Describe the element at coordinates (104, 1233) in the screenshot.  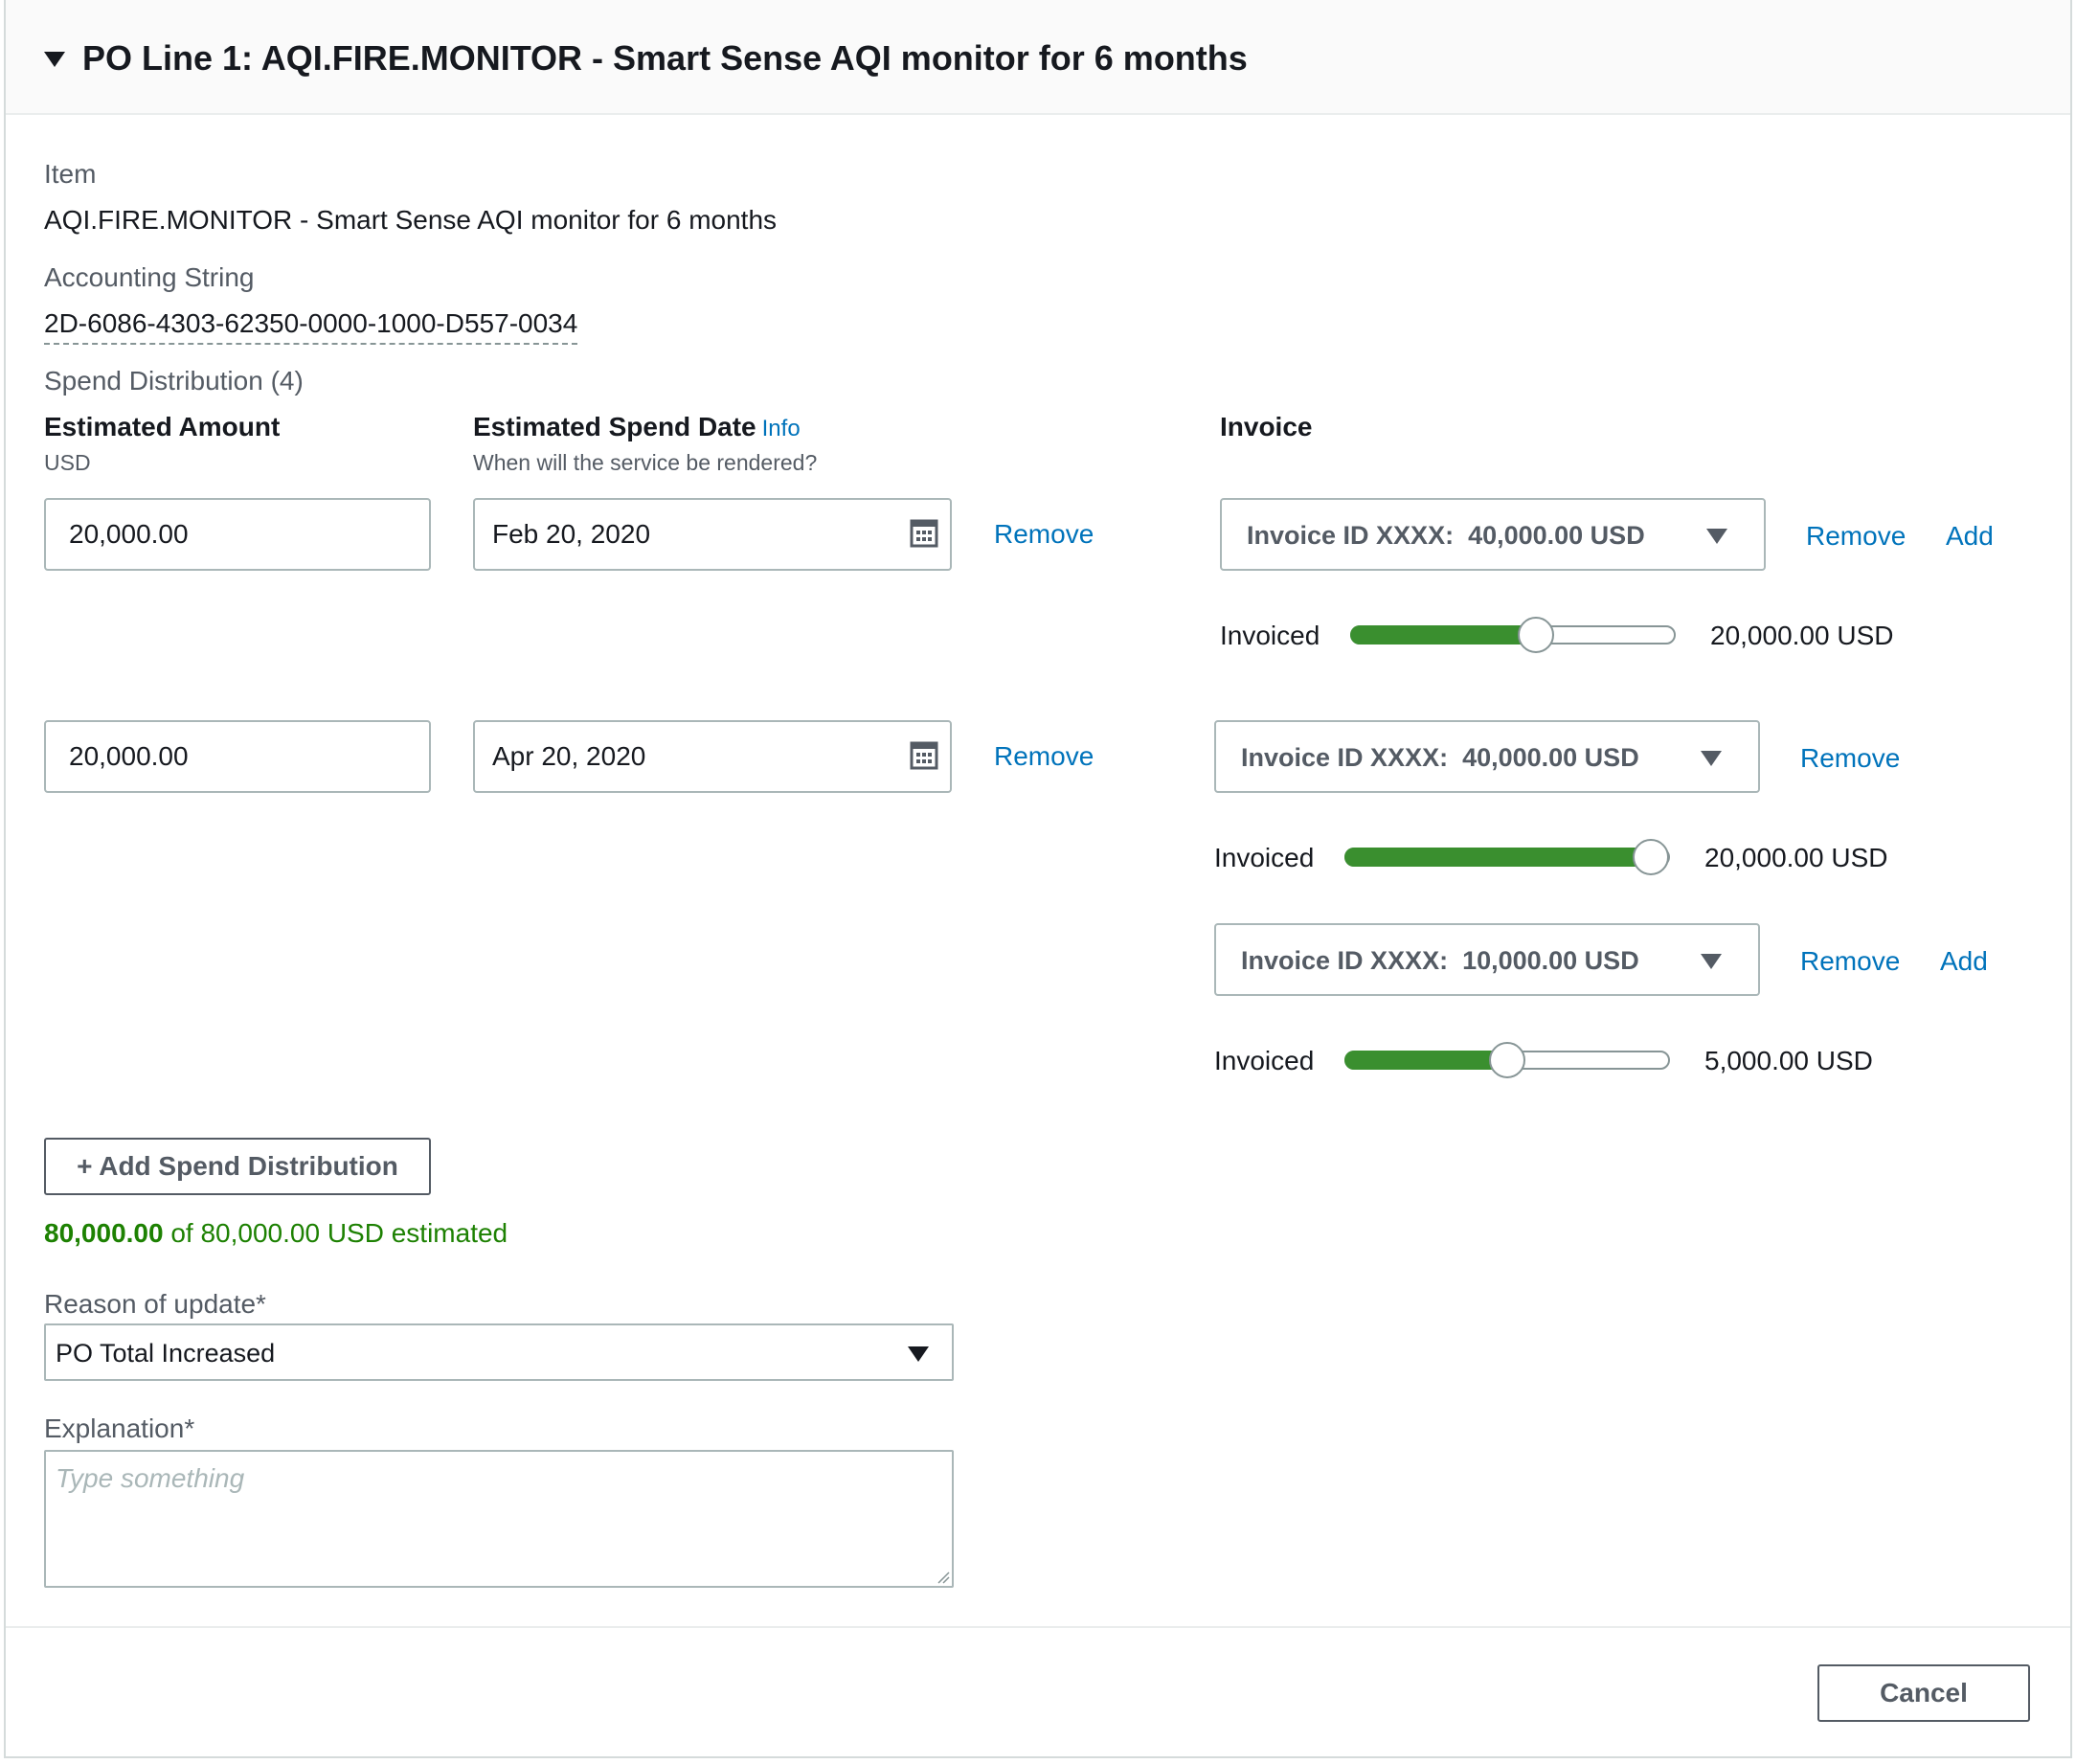
I see `spend-total-amount: 80,000.00` at that location.